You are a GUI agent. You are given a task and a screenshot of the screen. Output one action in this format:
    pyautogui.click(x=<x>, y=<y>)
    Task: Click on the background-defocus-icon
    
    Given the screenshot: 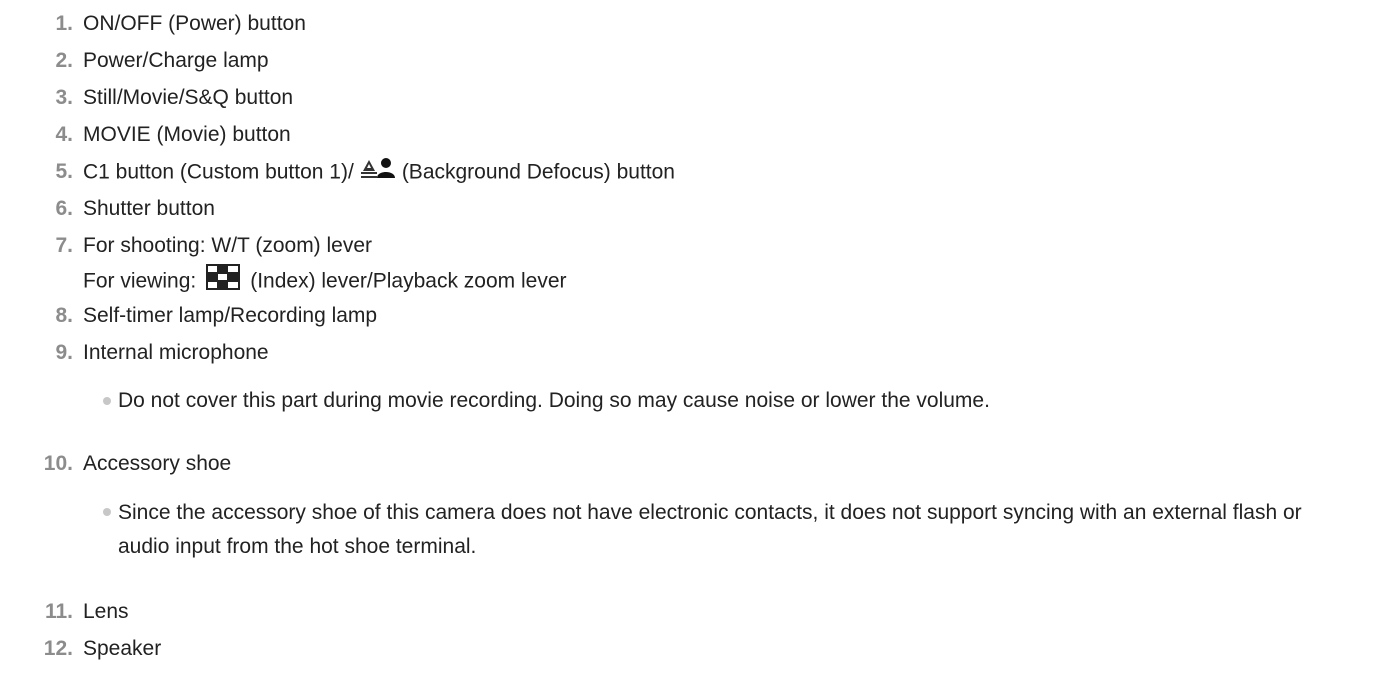 What is the action you would take?
    pyautogui.click(x=378, y=173)
    